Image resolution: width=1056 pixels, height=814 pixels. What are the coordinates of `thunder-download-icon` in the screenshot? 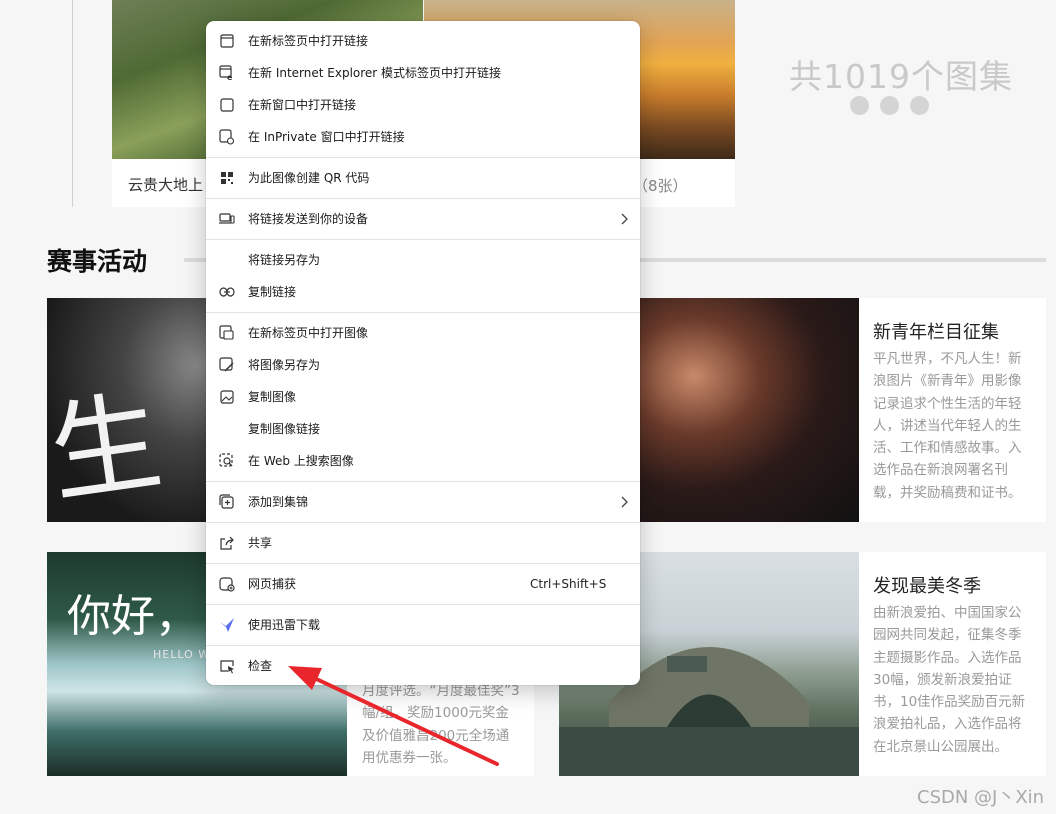 It's located at (227, 625).